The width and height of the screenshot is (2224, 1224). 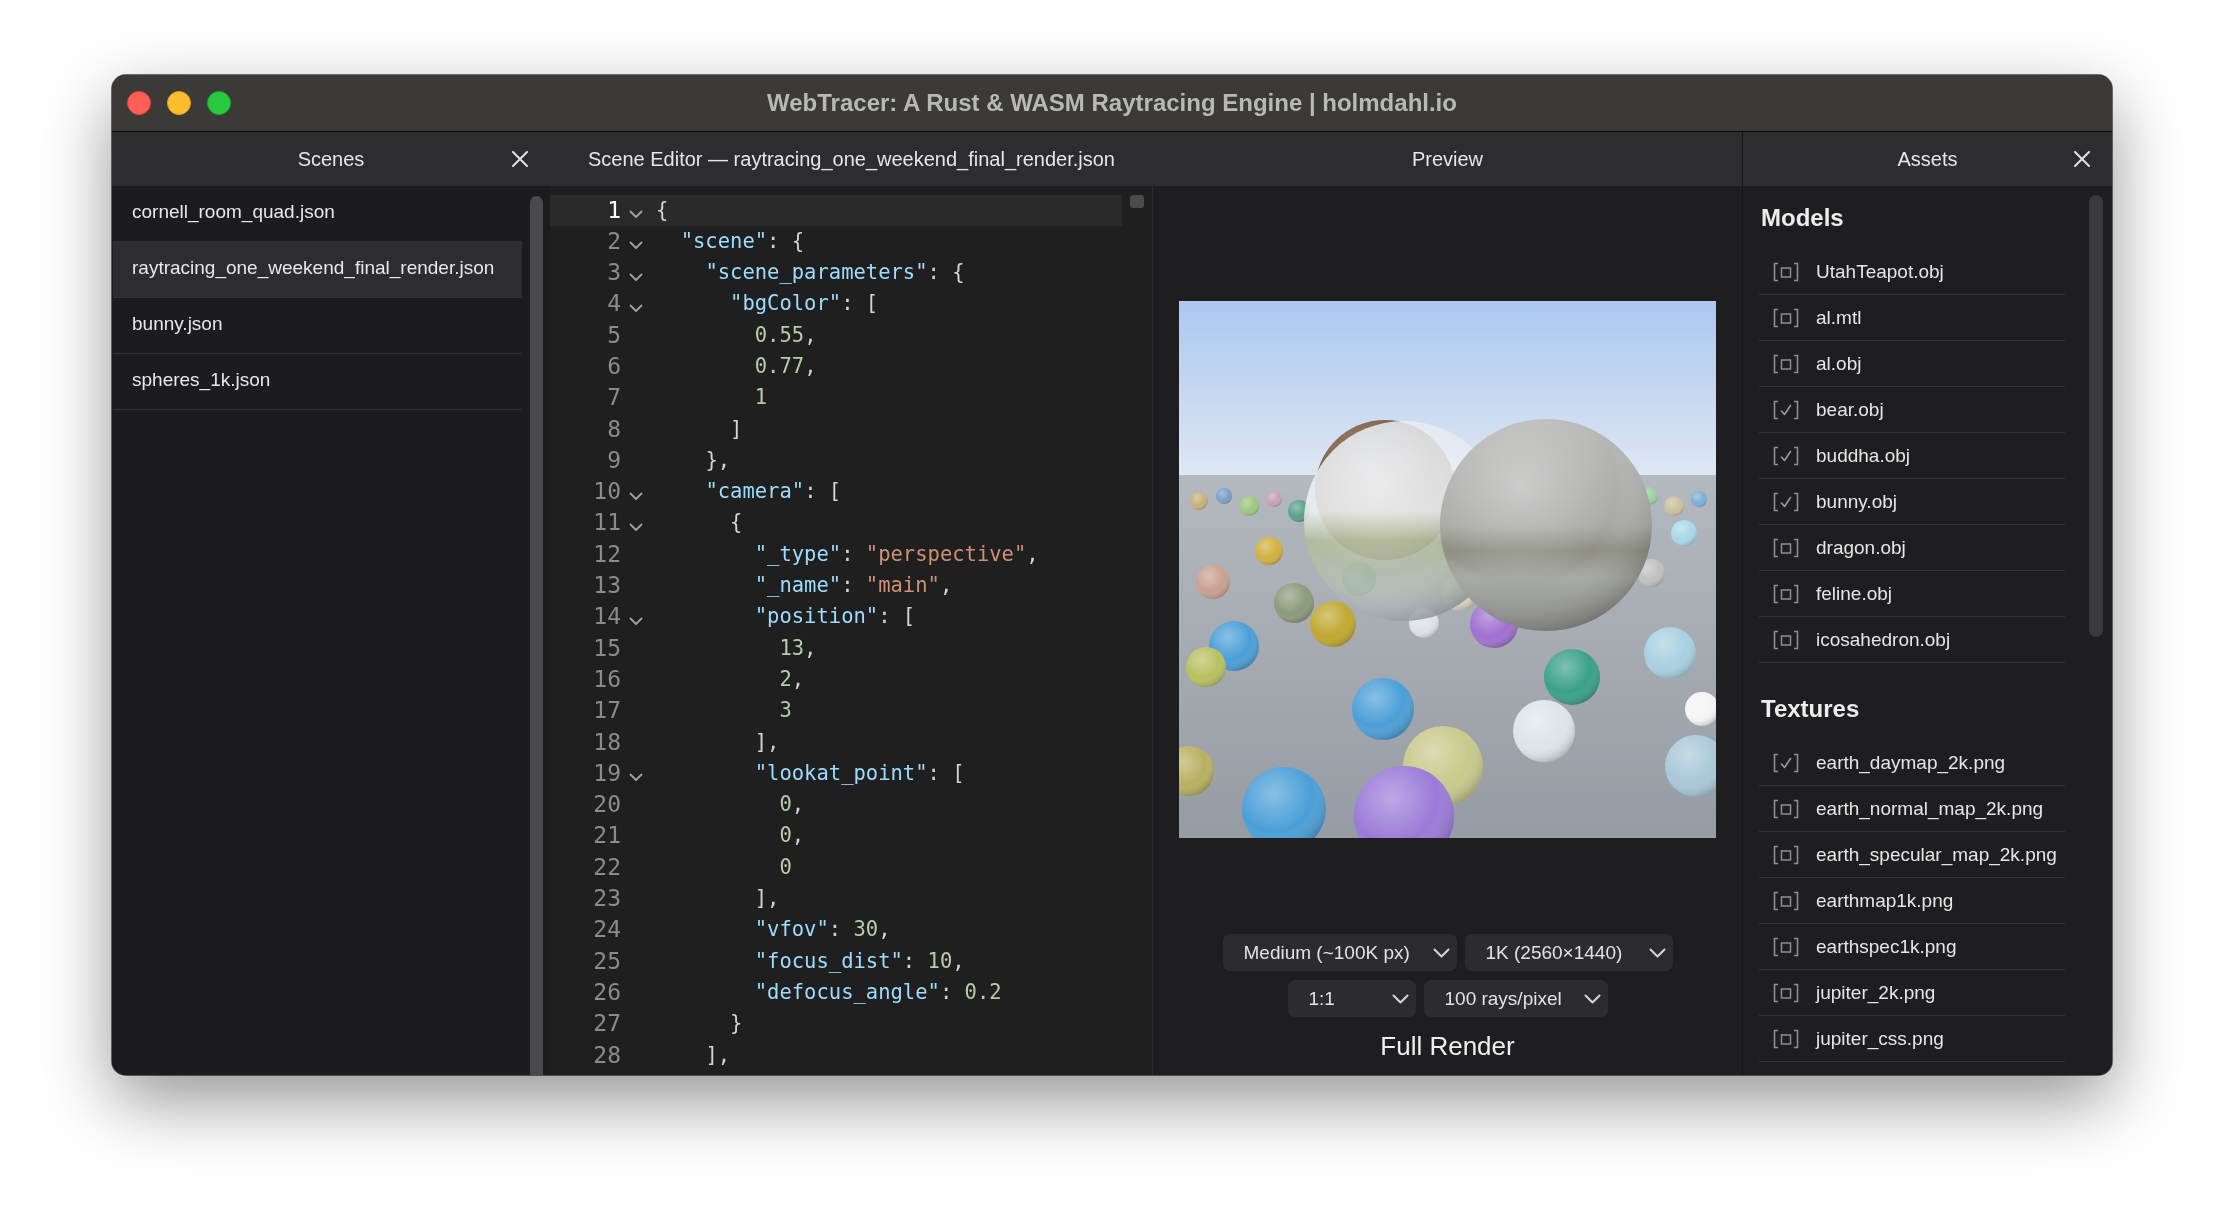 I want to click on asset-file-name: earth_normal_map_2k.png, so click(x=1930, y=808).